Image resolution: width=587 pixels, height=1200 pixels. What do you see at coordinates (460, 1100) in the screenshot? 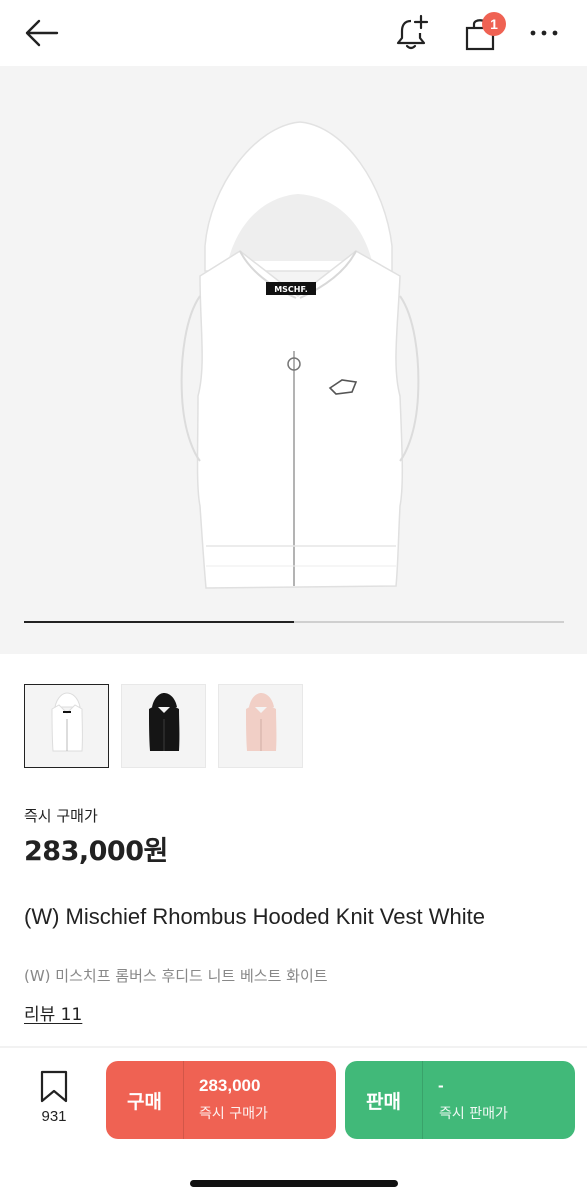
I see `sell-button: 판매 - 즉시 판매가` at bounding box center [460, 1100].